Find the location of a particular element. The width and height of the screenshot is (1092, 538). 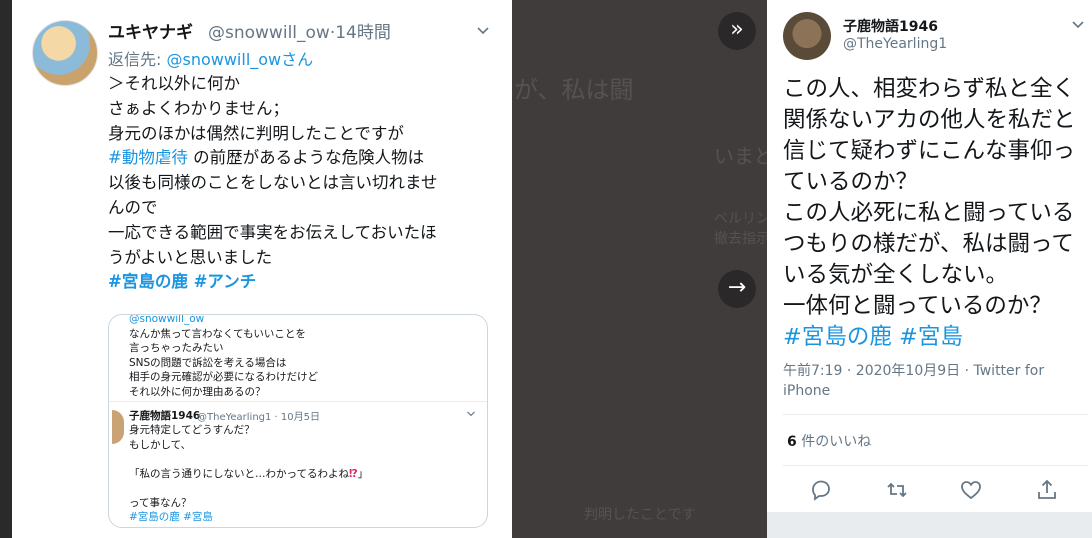

author-handle: @snowwill_ow is located at coordinates (269, 33).